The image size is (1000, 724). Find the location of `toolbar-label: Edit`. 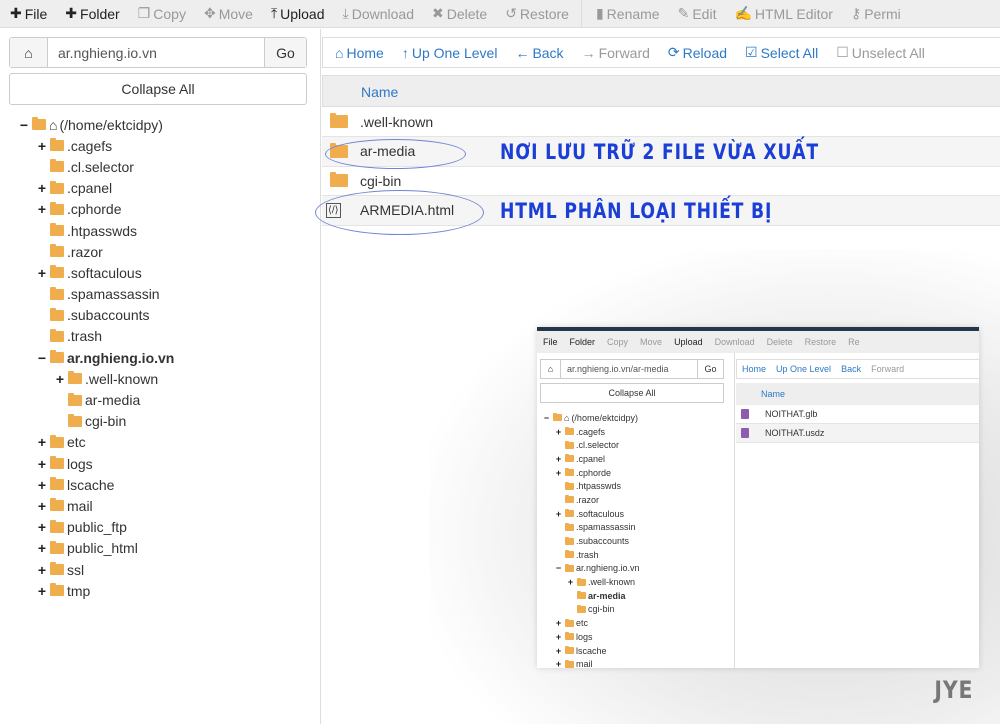

toolbar-label: Edit is located at coordinates (704, 13).